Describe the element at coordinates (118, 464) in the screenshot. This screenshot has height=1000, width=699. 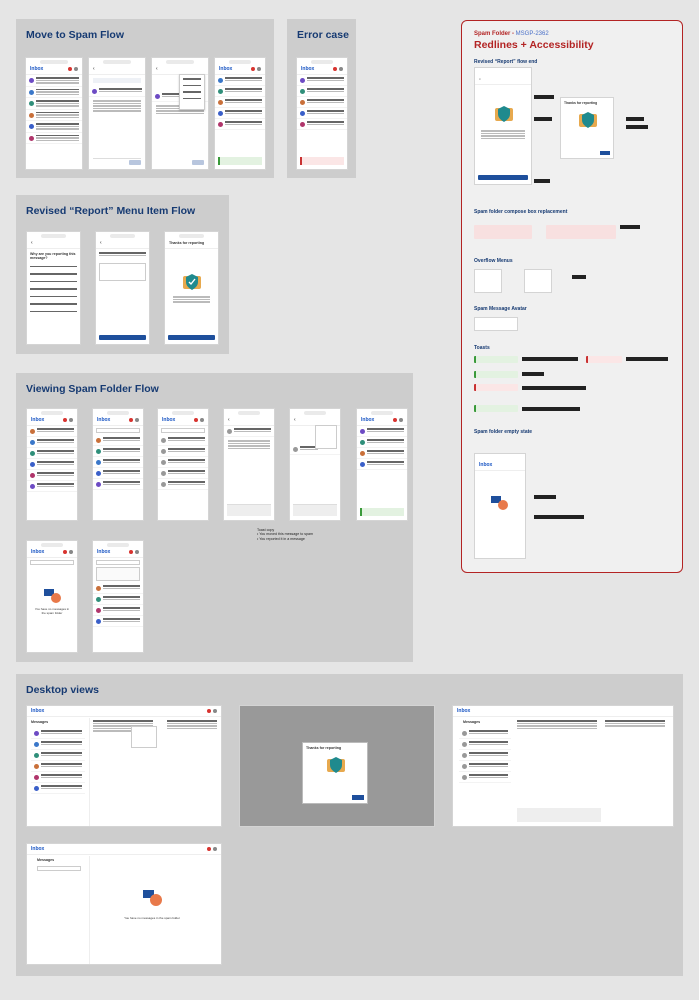
I see `phone-spam-2: Inbox` at that location.